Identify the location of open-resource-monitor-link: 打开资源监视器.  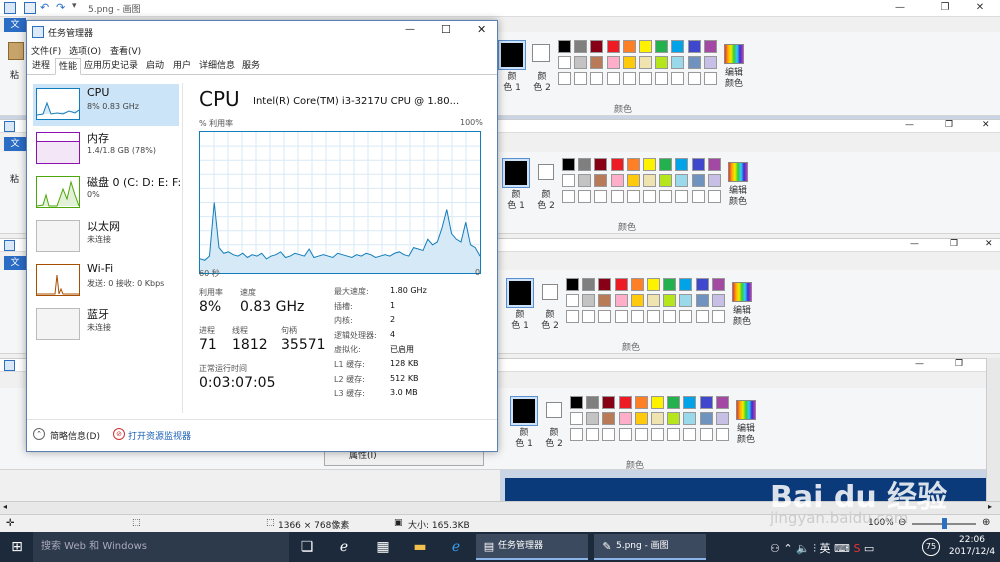
(159, 435).